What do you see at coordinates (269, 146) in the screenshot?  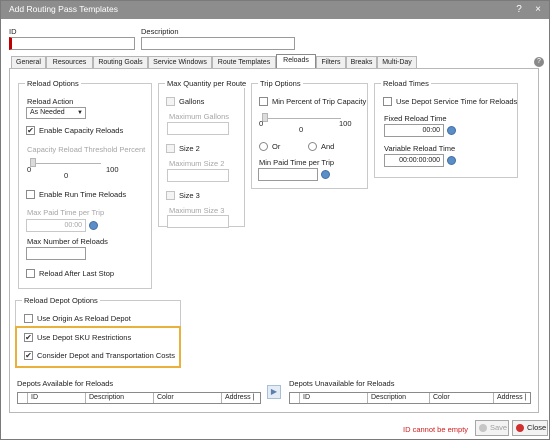 I see `or-radio: Or` at bounding box center [269, 146].